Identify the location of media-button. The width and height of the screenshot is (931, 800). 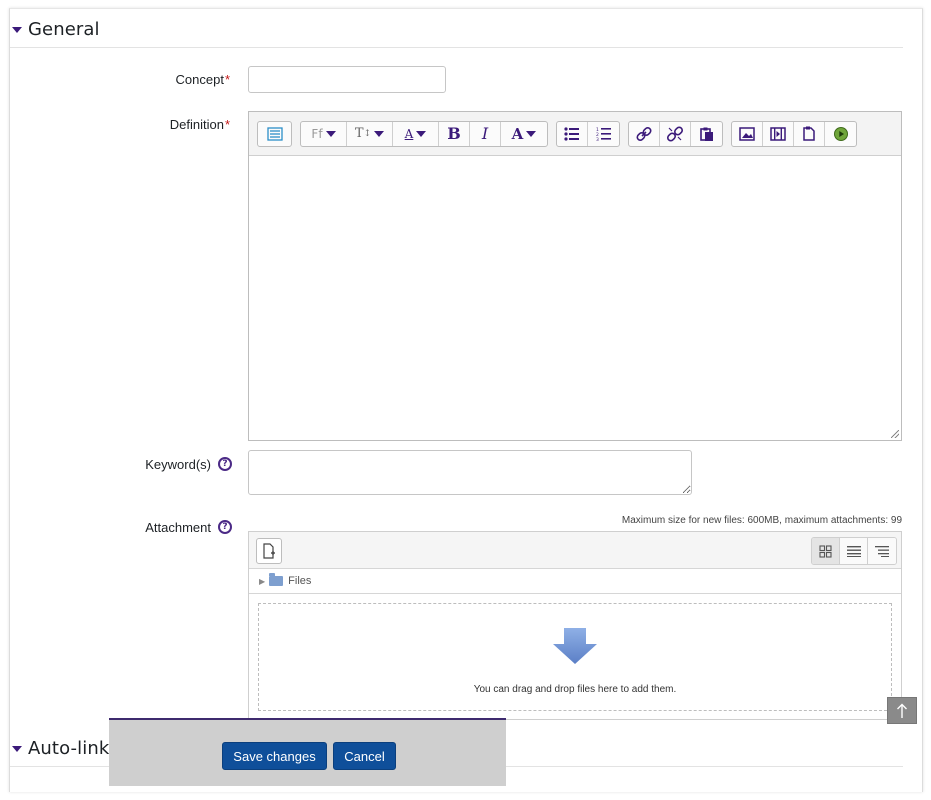
(778, 133).